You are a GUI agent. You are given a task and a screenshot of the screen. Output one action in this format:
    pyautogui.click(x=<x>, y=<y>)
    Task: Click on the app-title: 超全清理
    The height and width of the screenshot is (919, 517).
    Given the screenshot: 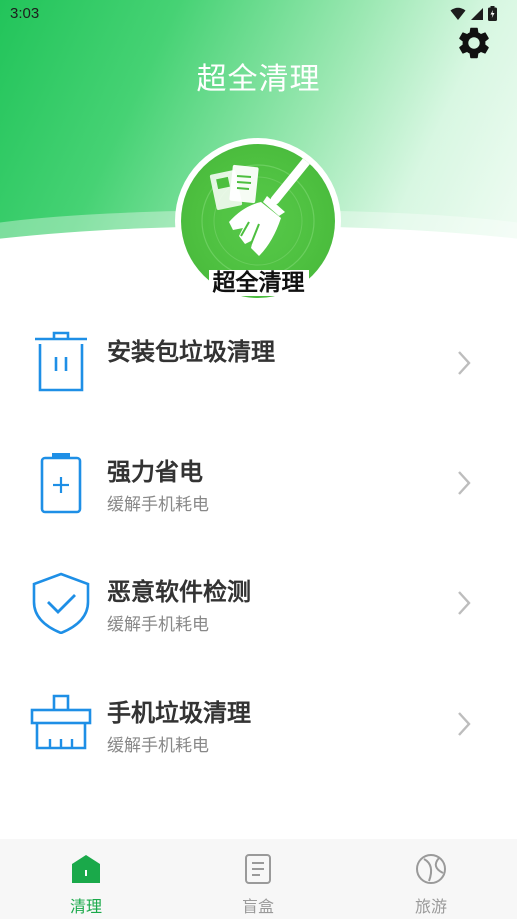 What is the action you would take?
    pyautogui.click(x=258, y=79)
    